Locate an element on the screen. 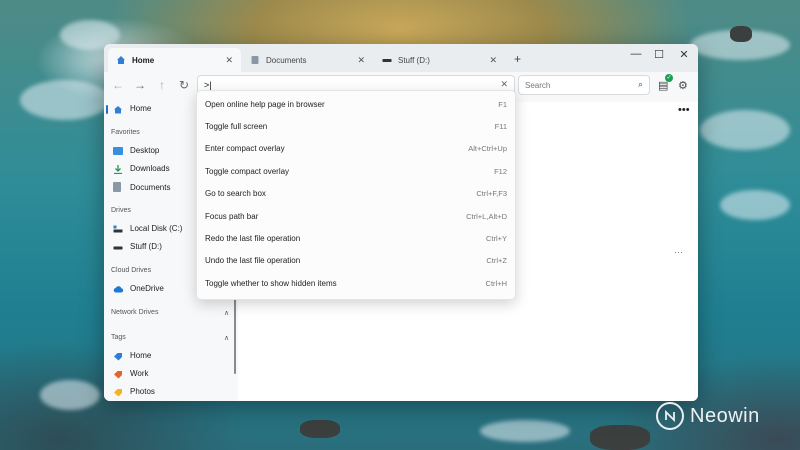  settings-gear-icon: ⚙ is located at coordinates (683, 85).